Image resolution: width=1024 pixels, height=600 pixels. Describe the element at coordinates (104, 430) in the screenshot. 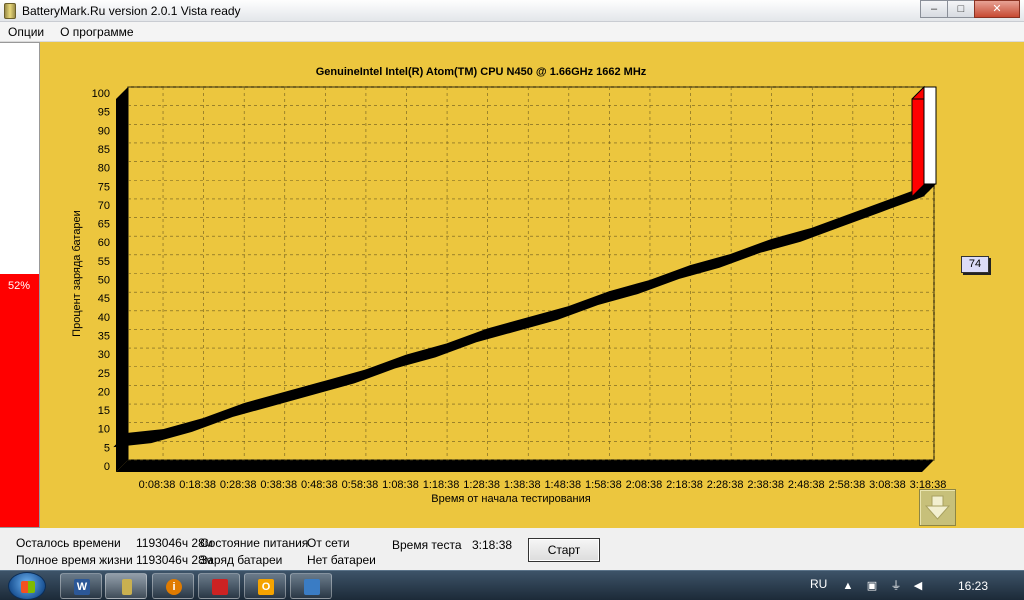

I see `y-tick-label: 10` at that location.